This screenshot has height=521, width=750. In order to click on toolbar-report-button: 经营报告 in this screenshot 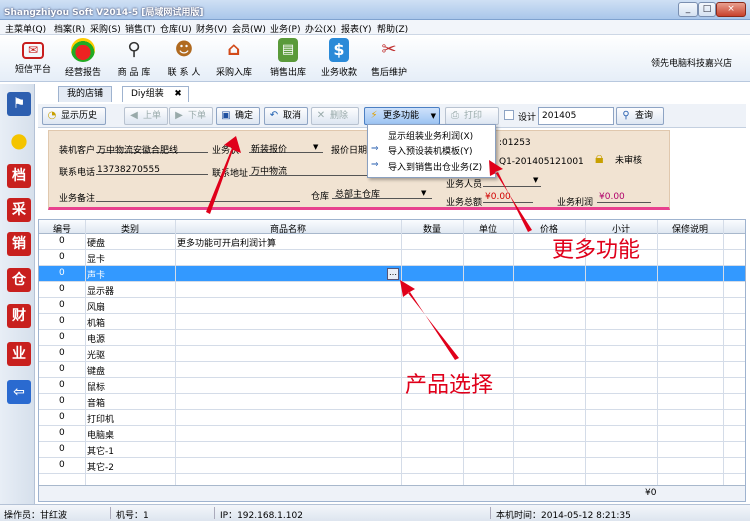, I will do `click(83, 59)`.